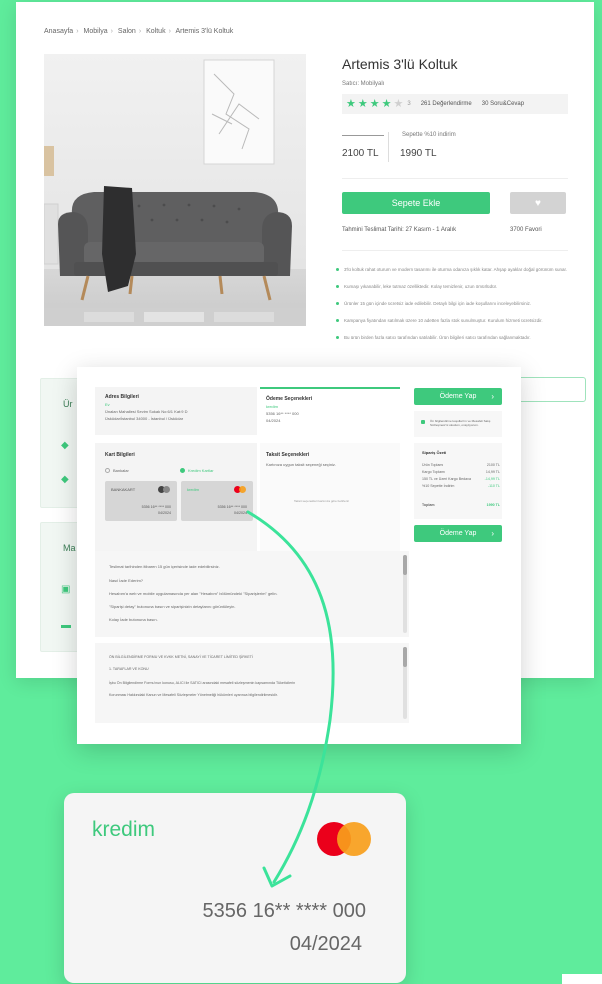 The height and width of the screenshot is (984, 602). Describe the element at coordinates (418, 153) in the screenshot. I see `price-new: 1990 TL` at that location.